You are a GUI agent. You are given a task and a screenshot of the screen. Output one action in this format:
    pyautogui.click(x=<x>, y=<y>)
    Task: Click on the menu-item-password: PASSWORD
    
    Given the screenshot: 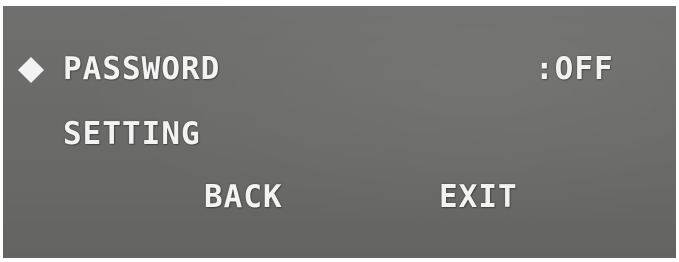 What is the action you would take?
    pyautogui.click(x=141, y=69)
    